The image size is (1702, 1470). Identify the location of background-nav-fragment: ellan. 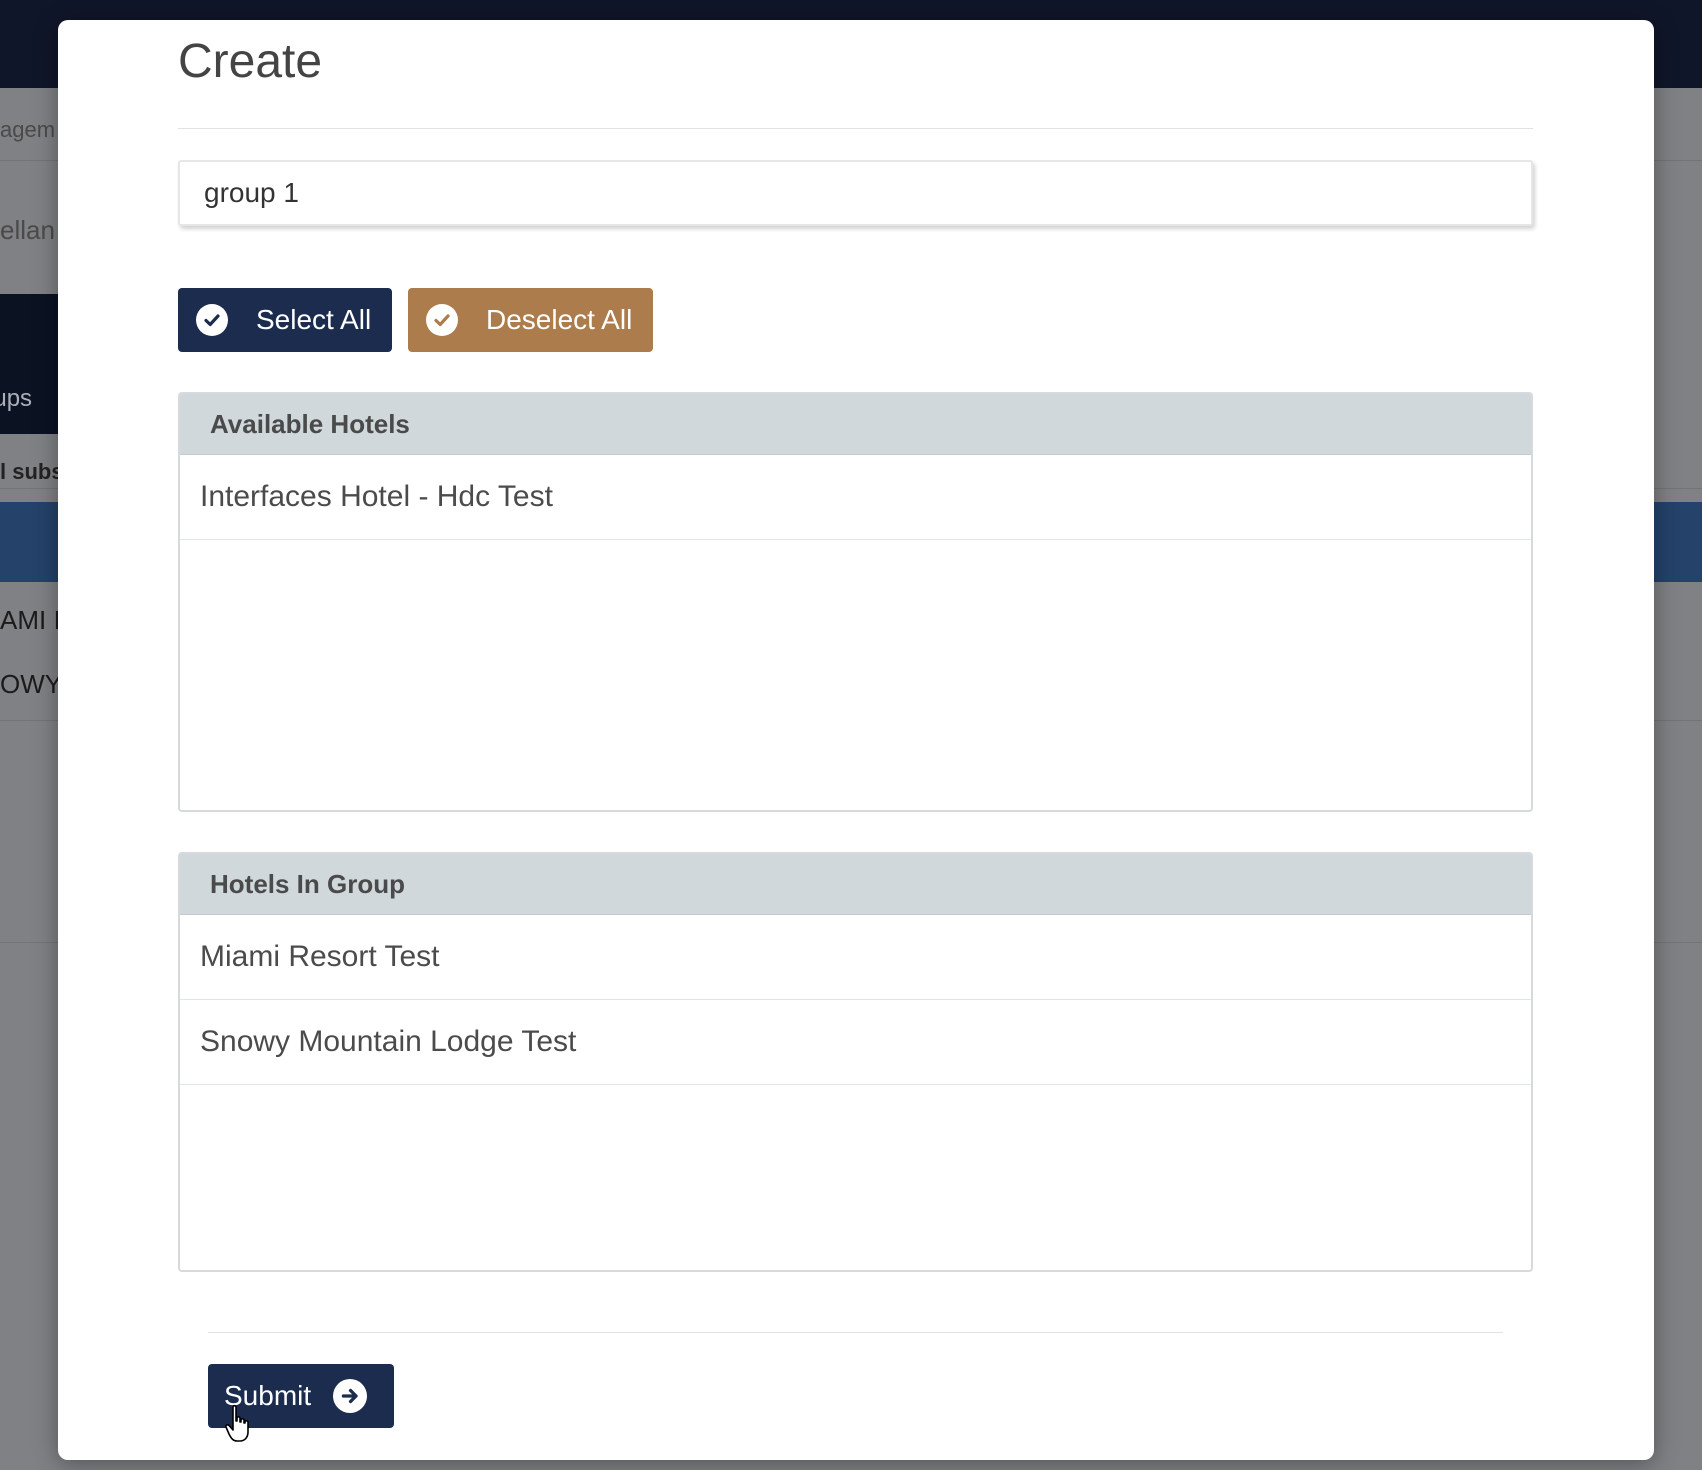
(27, 230).